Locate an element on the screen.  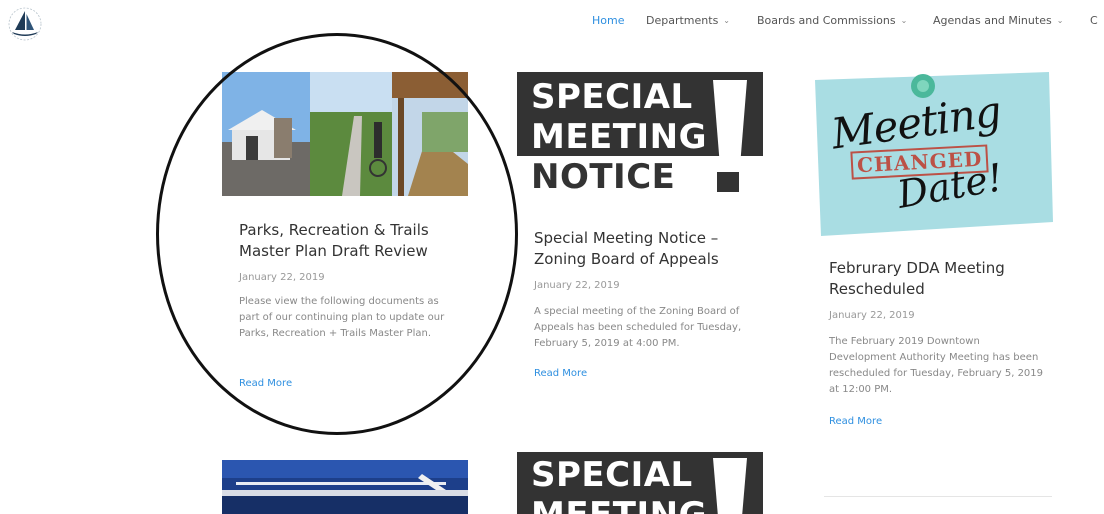
nav-item-home: Home is located at coordinates (608, 20).